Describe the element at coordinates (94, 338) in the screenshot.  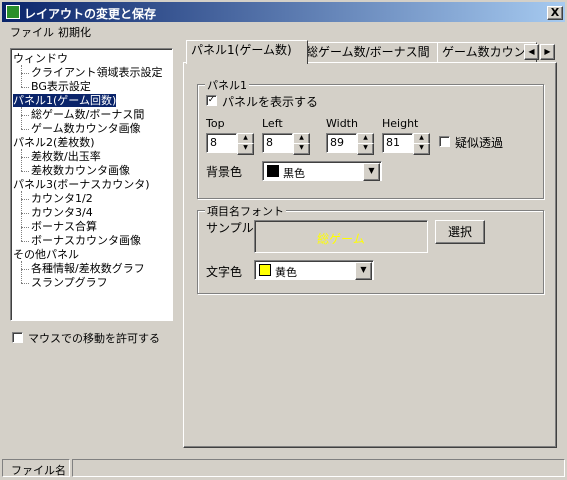
I see `mouse-move-label: マウスでの移動を許可する` at that location.